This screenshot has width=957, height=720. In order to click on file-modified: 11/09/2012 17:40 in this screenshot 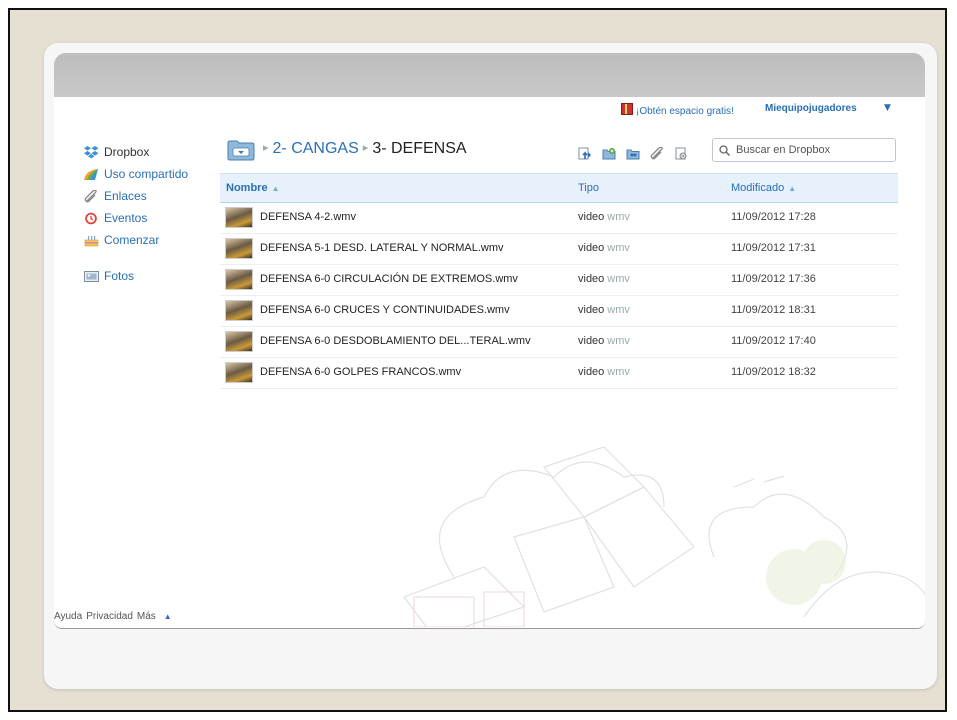, I will do `click(773, 341)`.